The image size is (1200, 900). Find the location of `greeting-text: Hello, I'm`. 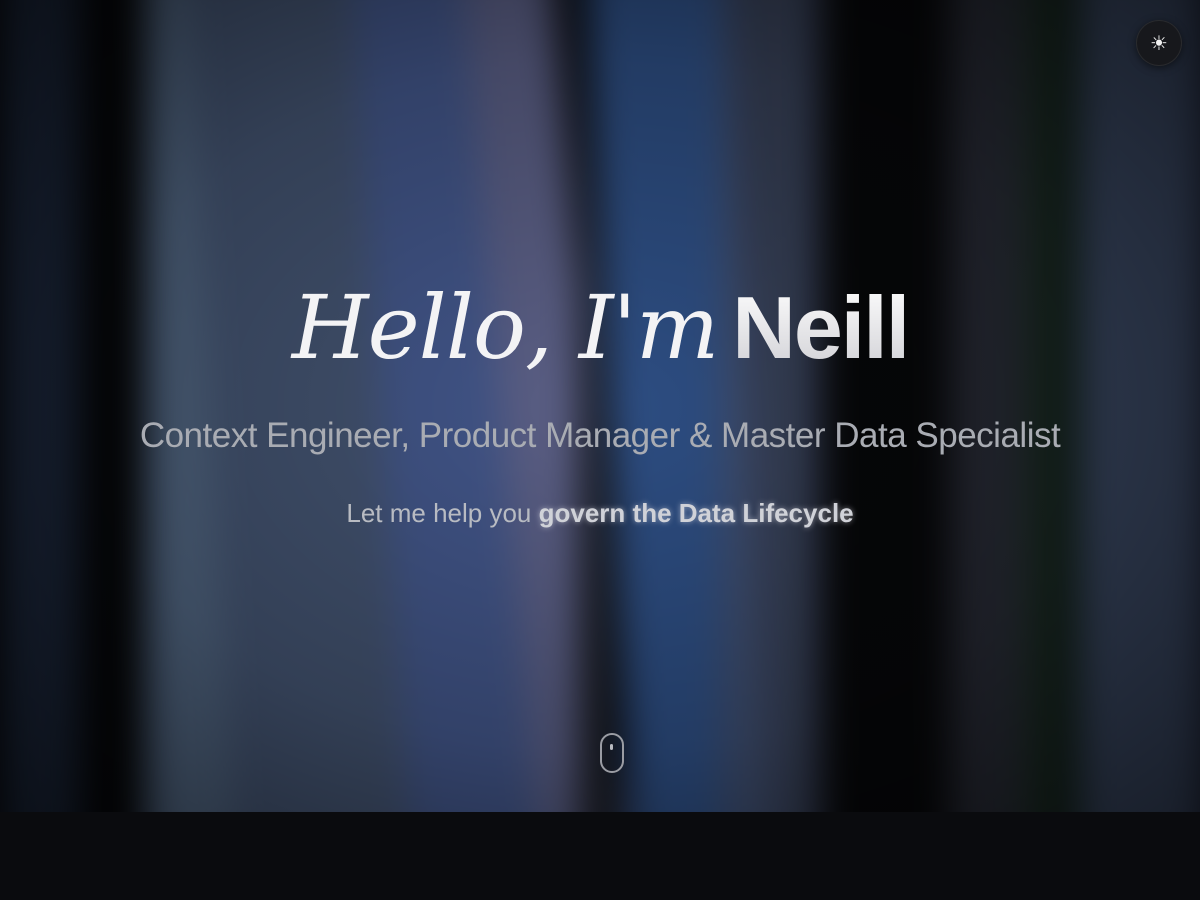

greeting-text: Hello, I'm is located at coordinates (505, 327).